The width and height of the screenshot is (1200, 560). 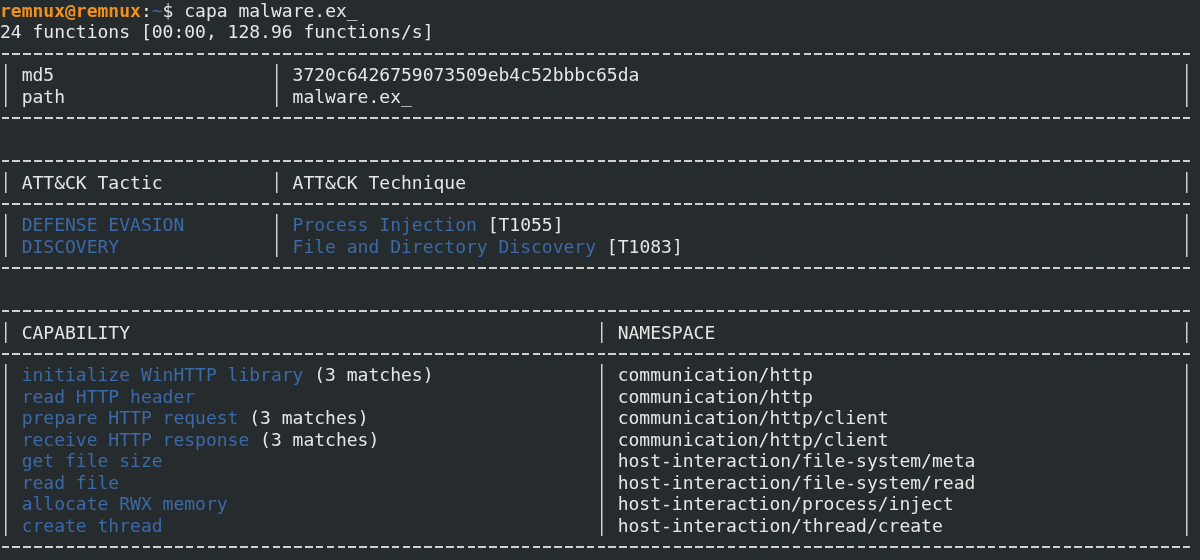 I want to click on column-header: CAPABILITY, so click(x=76, y=332).